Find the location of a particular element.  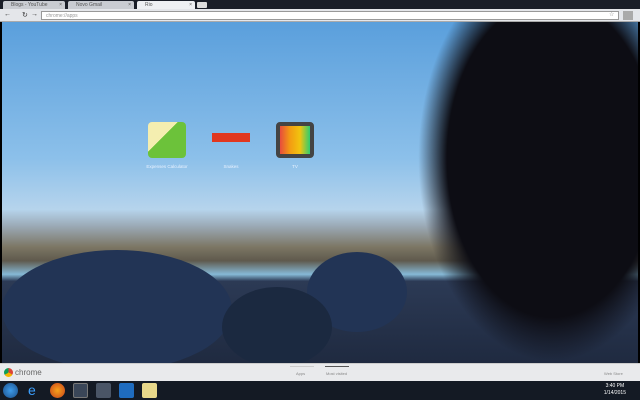

tab-label: Novo Gmail is located at coordinates (89, 5).